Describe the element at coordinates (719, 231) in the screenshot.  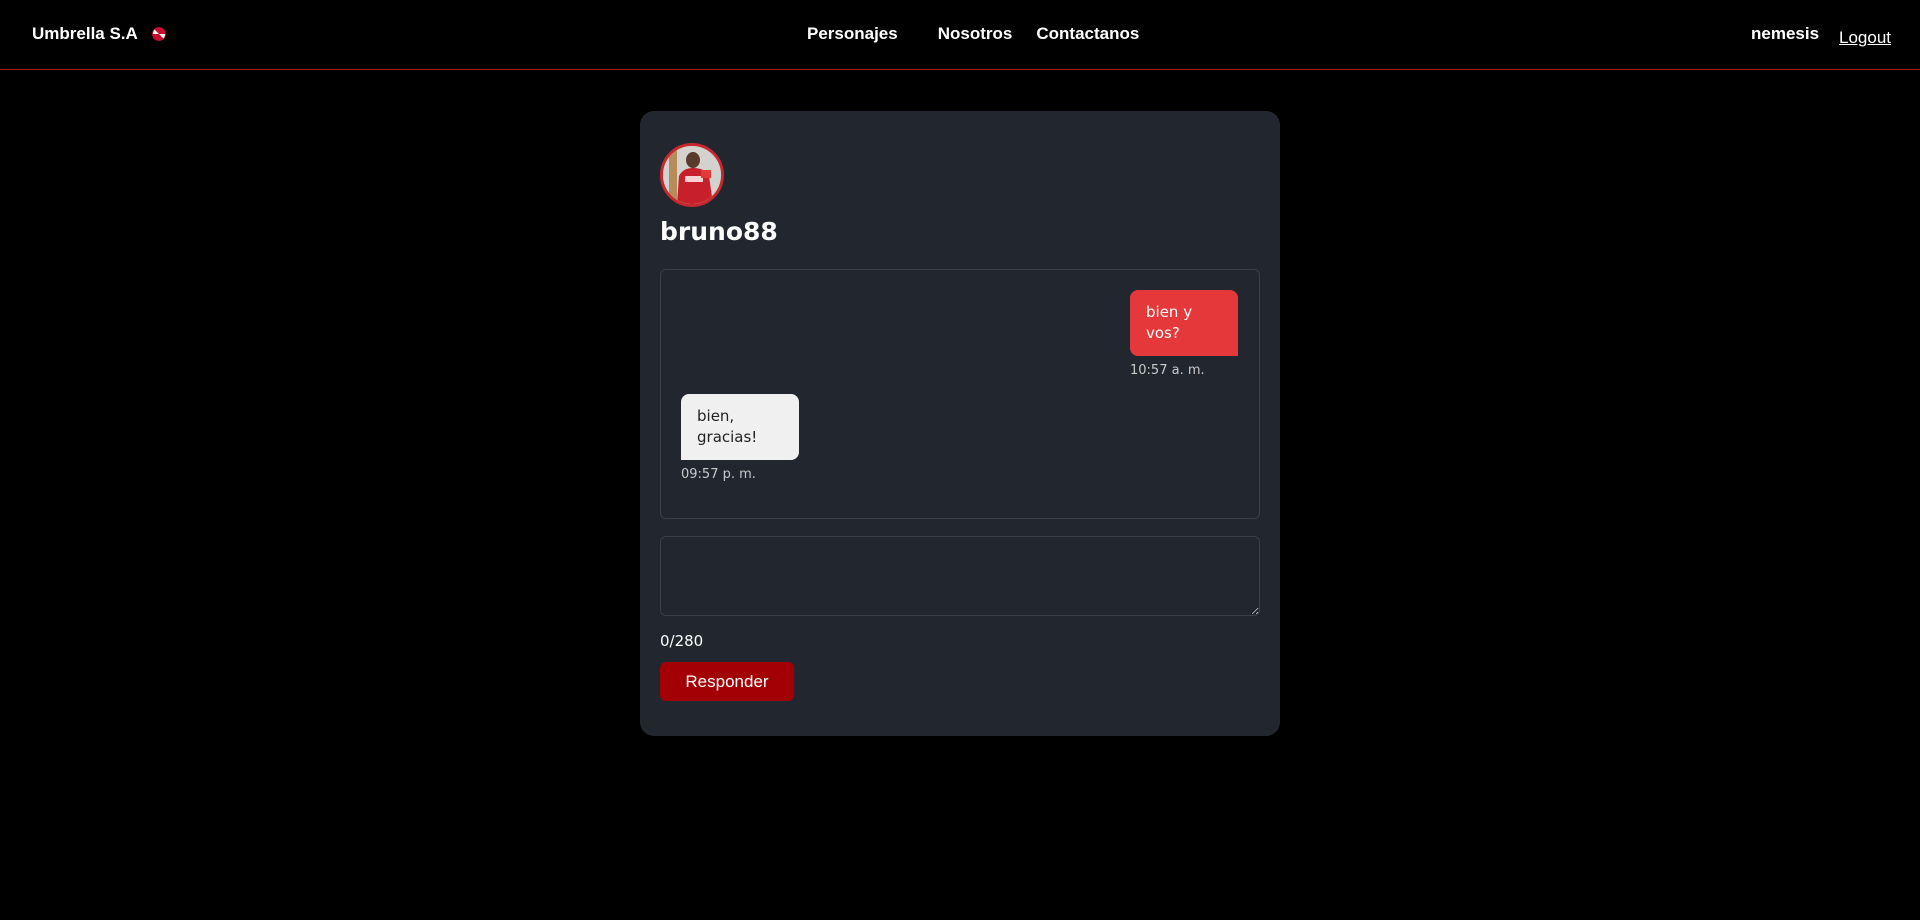
I see `conversation-username: bruno88` at that location.